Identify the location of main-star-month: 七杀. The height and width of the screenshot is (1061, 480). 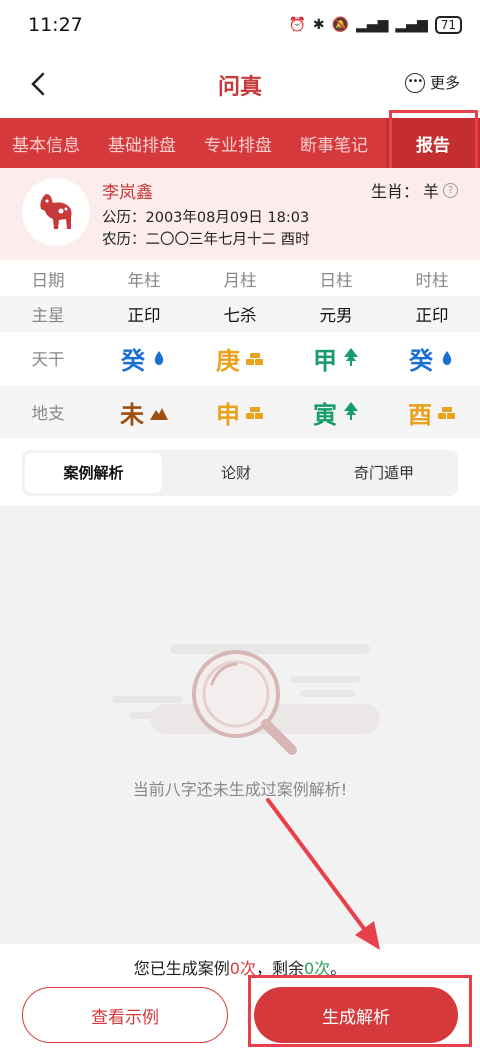
(240, 315).